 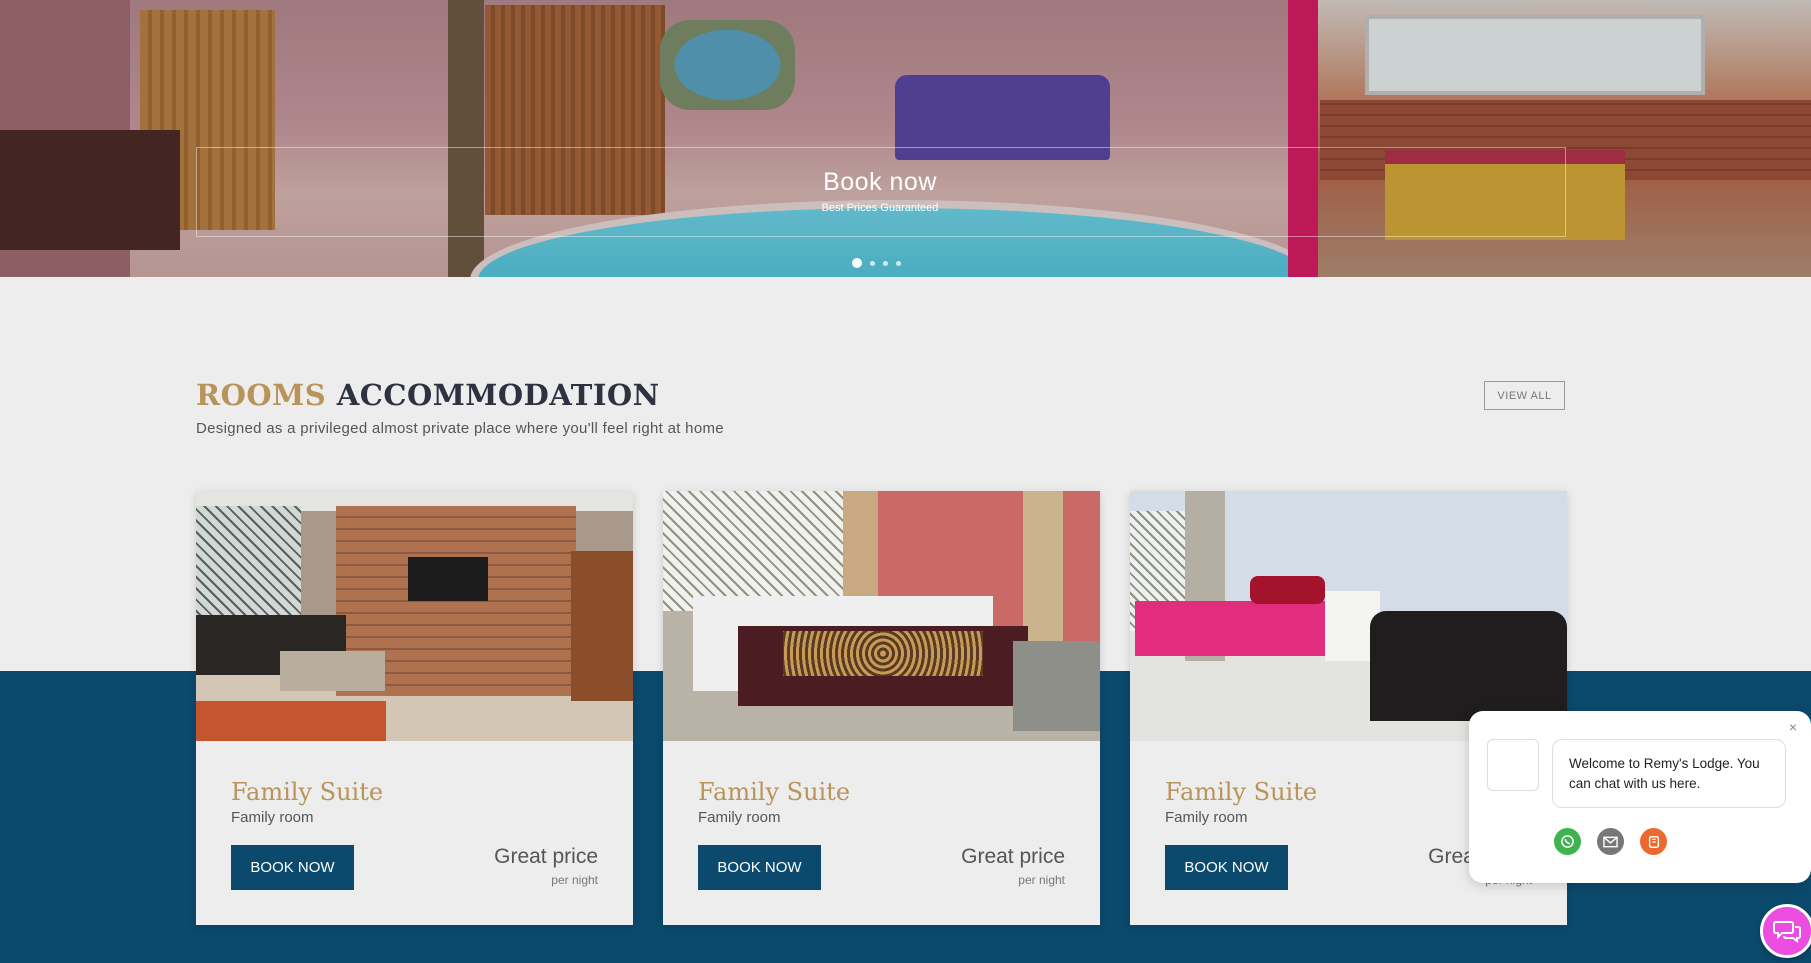 I want to click on photo-pillow, so click(x=1287, y=590).